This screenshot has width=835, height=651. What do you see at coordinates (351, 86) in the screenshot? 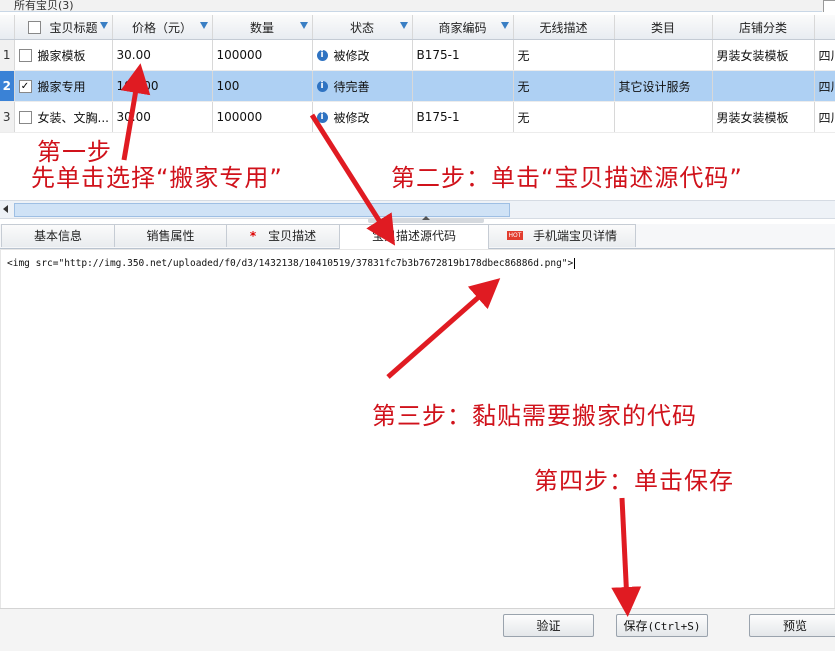
I see `cell-status-text: 待完善` at bounding box center [351, 86].